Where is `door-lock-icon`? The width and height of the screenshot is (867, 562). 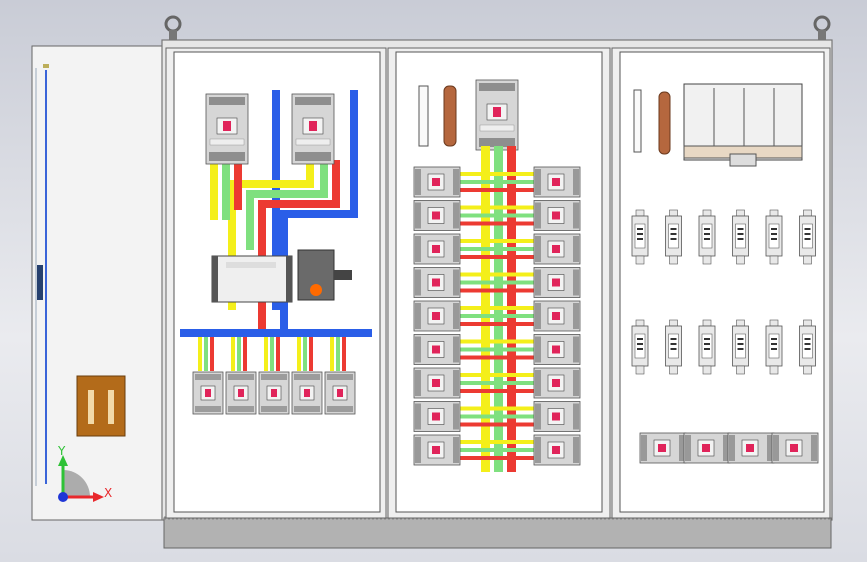 door-lock-icon is located at coordinates (40, 282).